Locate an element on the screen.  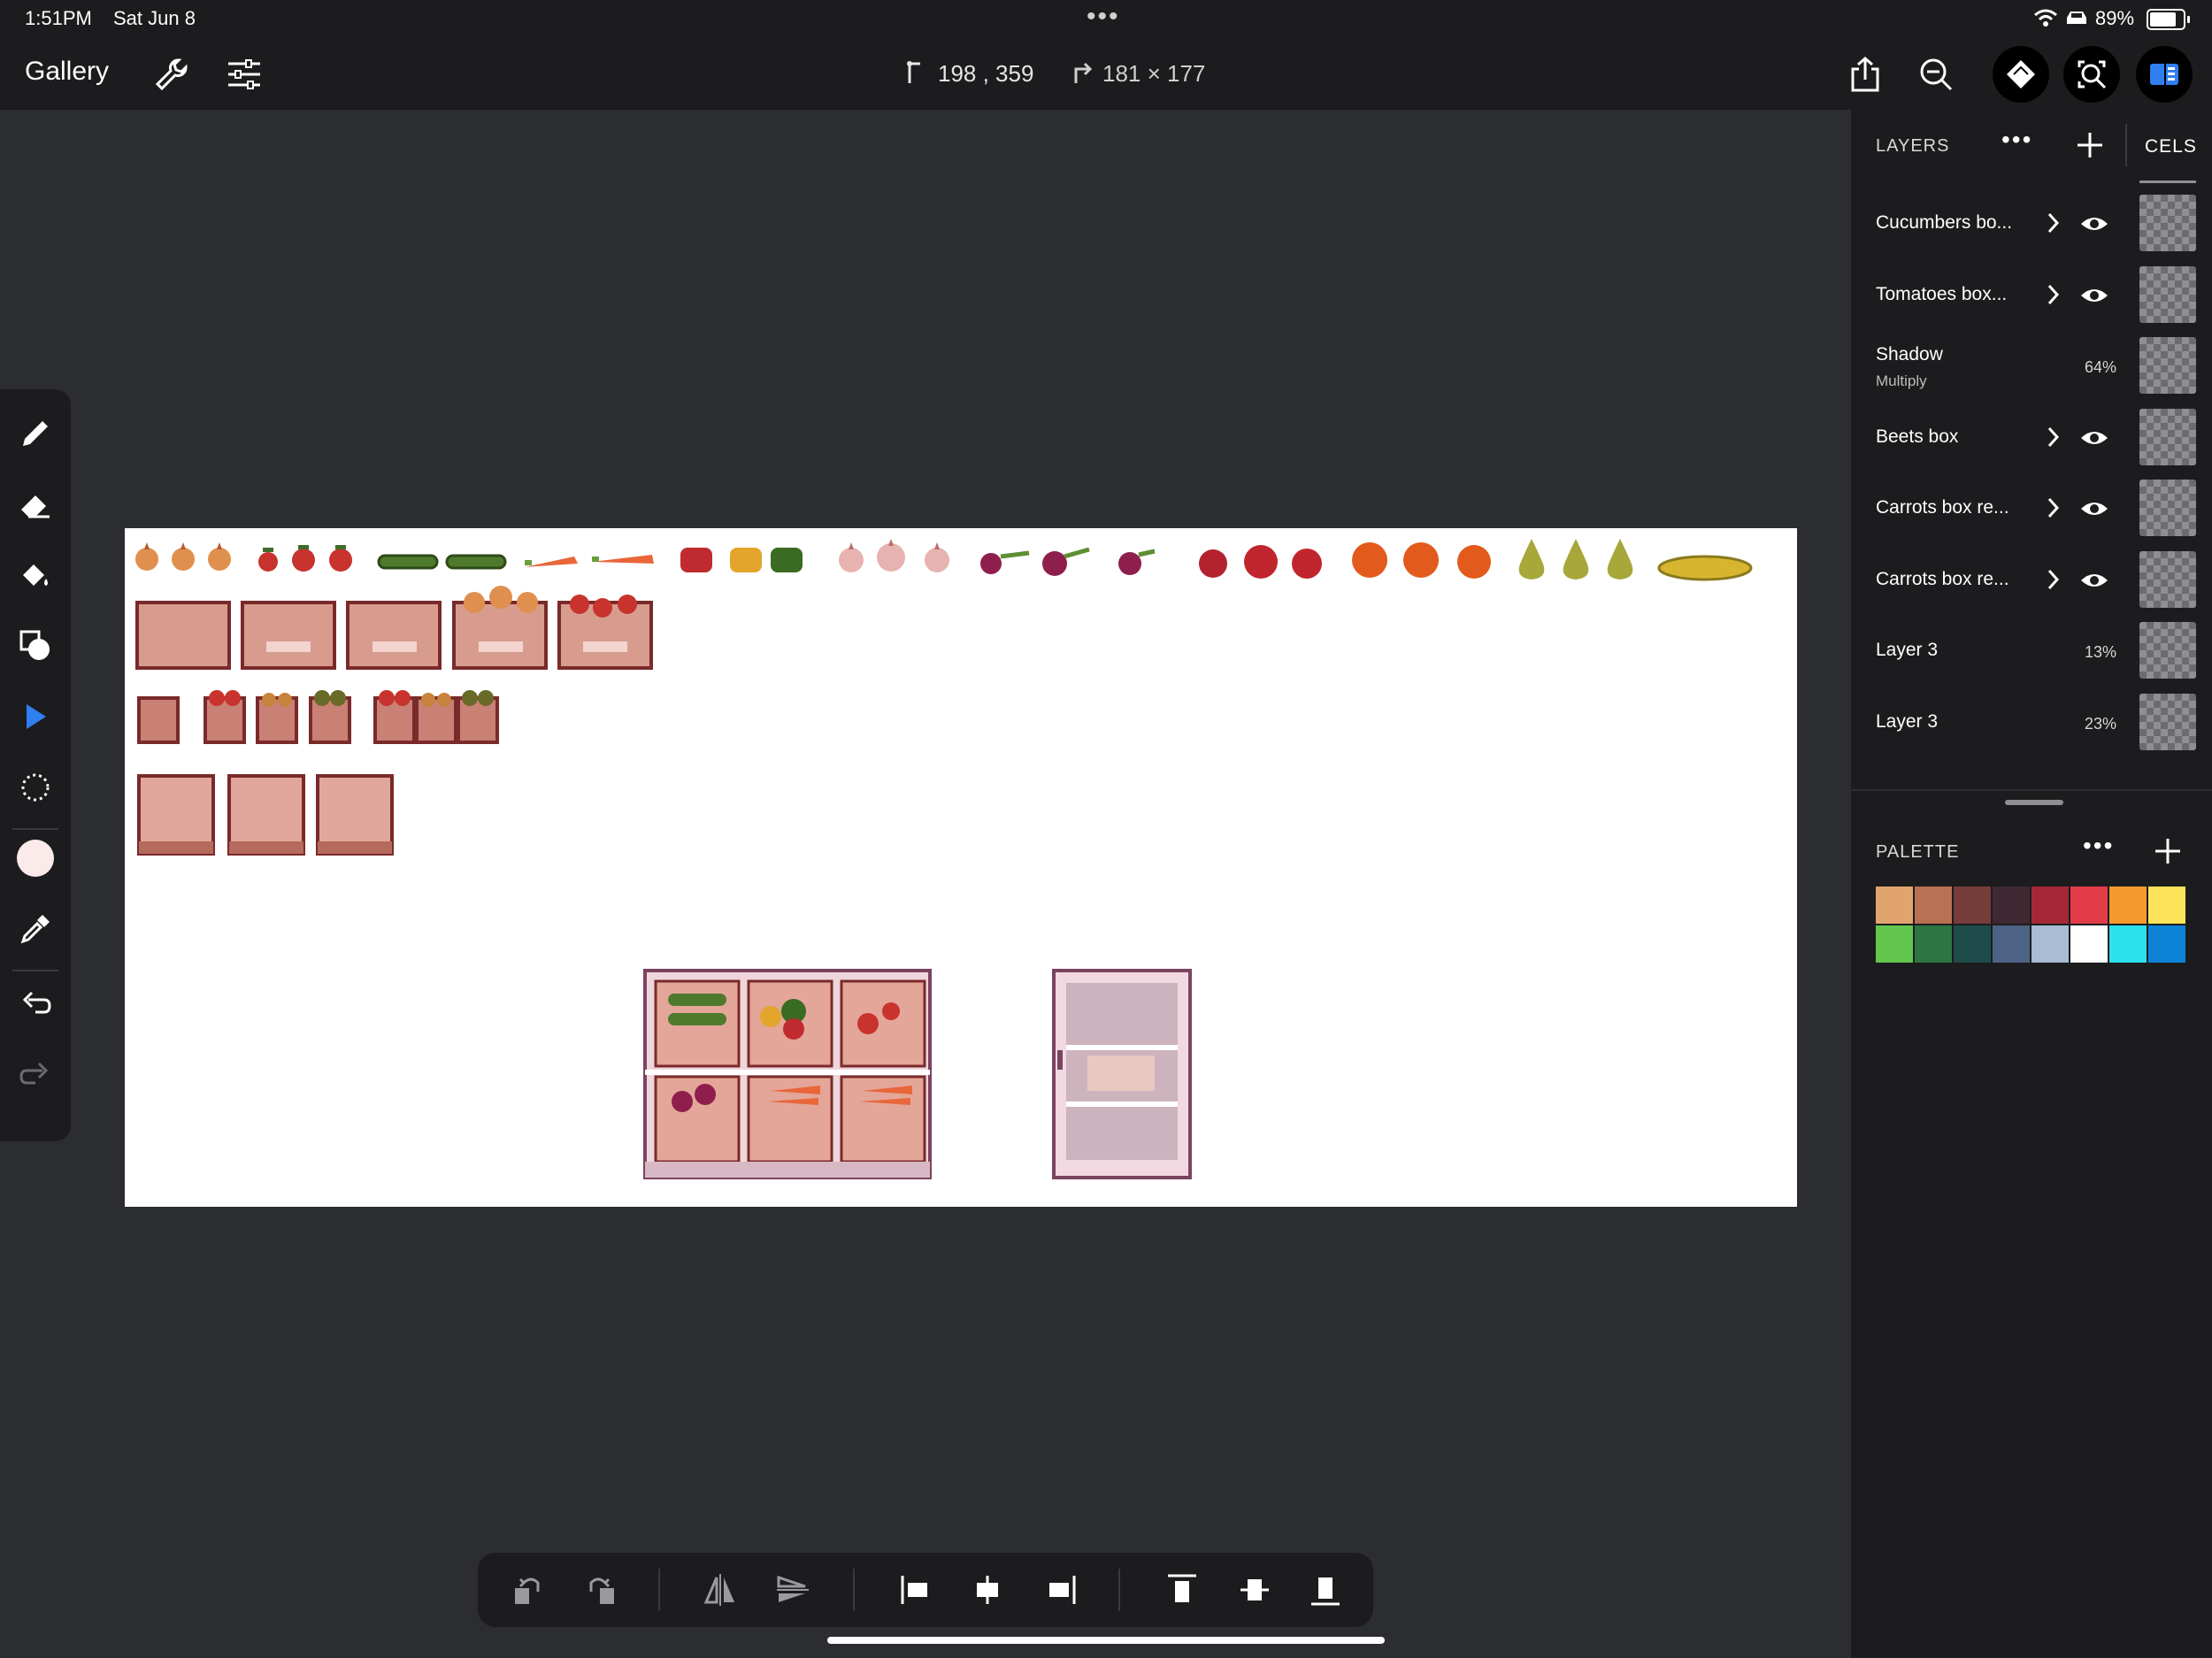
add-color-icon is located at coordinates (2168, 851).